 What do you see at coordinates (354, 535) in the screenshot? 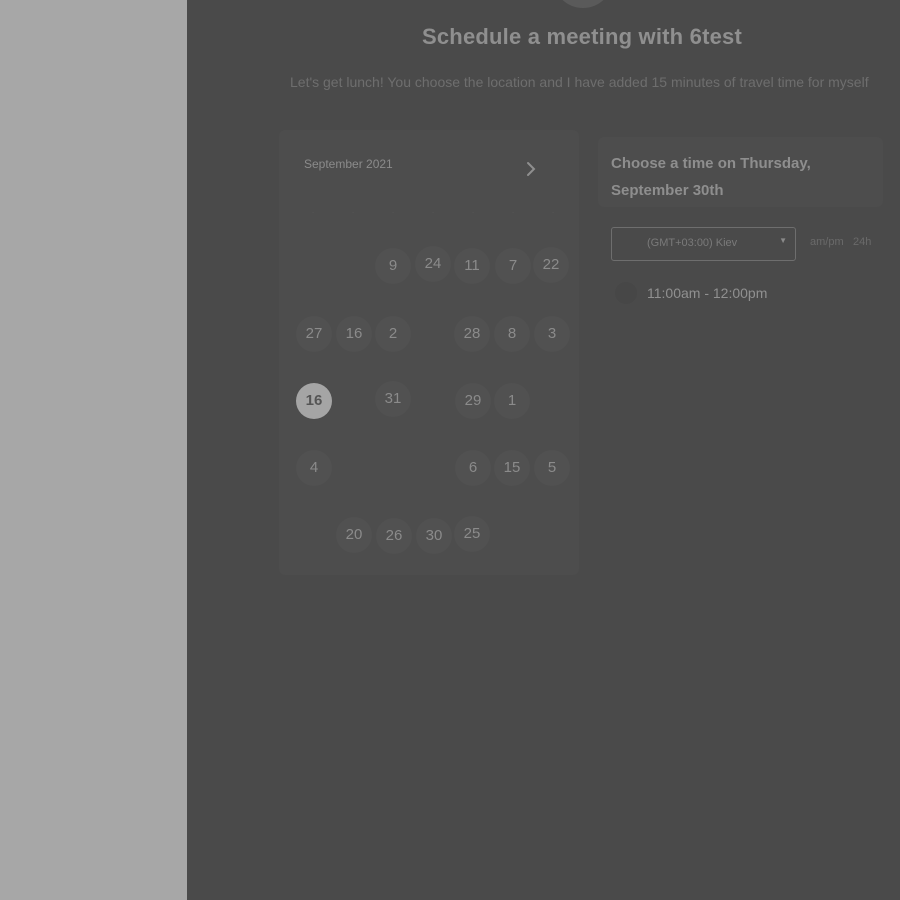
I see `calendar-day: 20` at bounding box center [354, 535].